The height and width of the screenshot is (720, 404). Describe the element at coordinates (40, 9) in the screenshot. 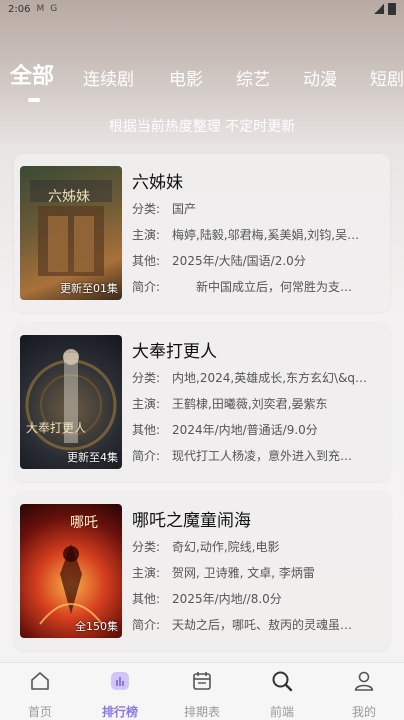

I see `mail-icon: M` at that location.